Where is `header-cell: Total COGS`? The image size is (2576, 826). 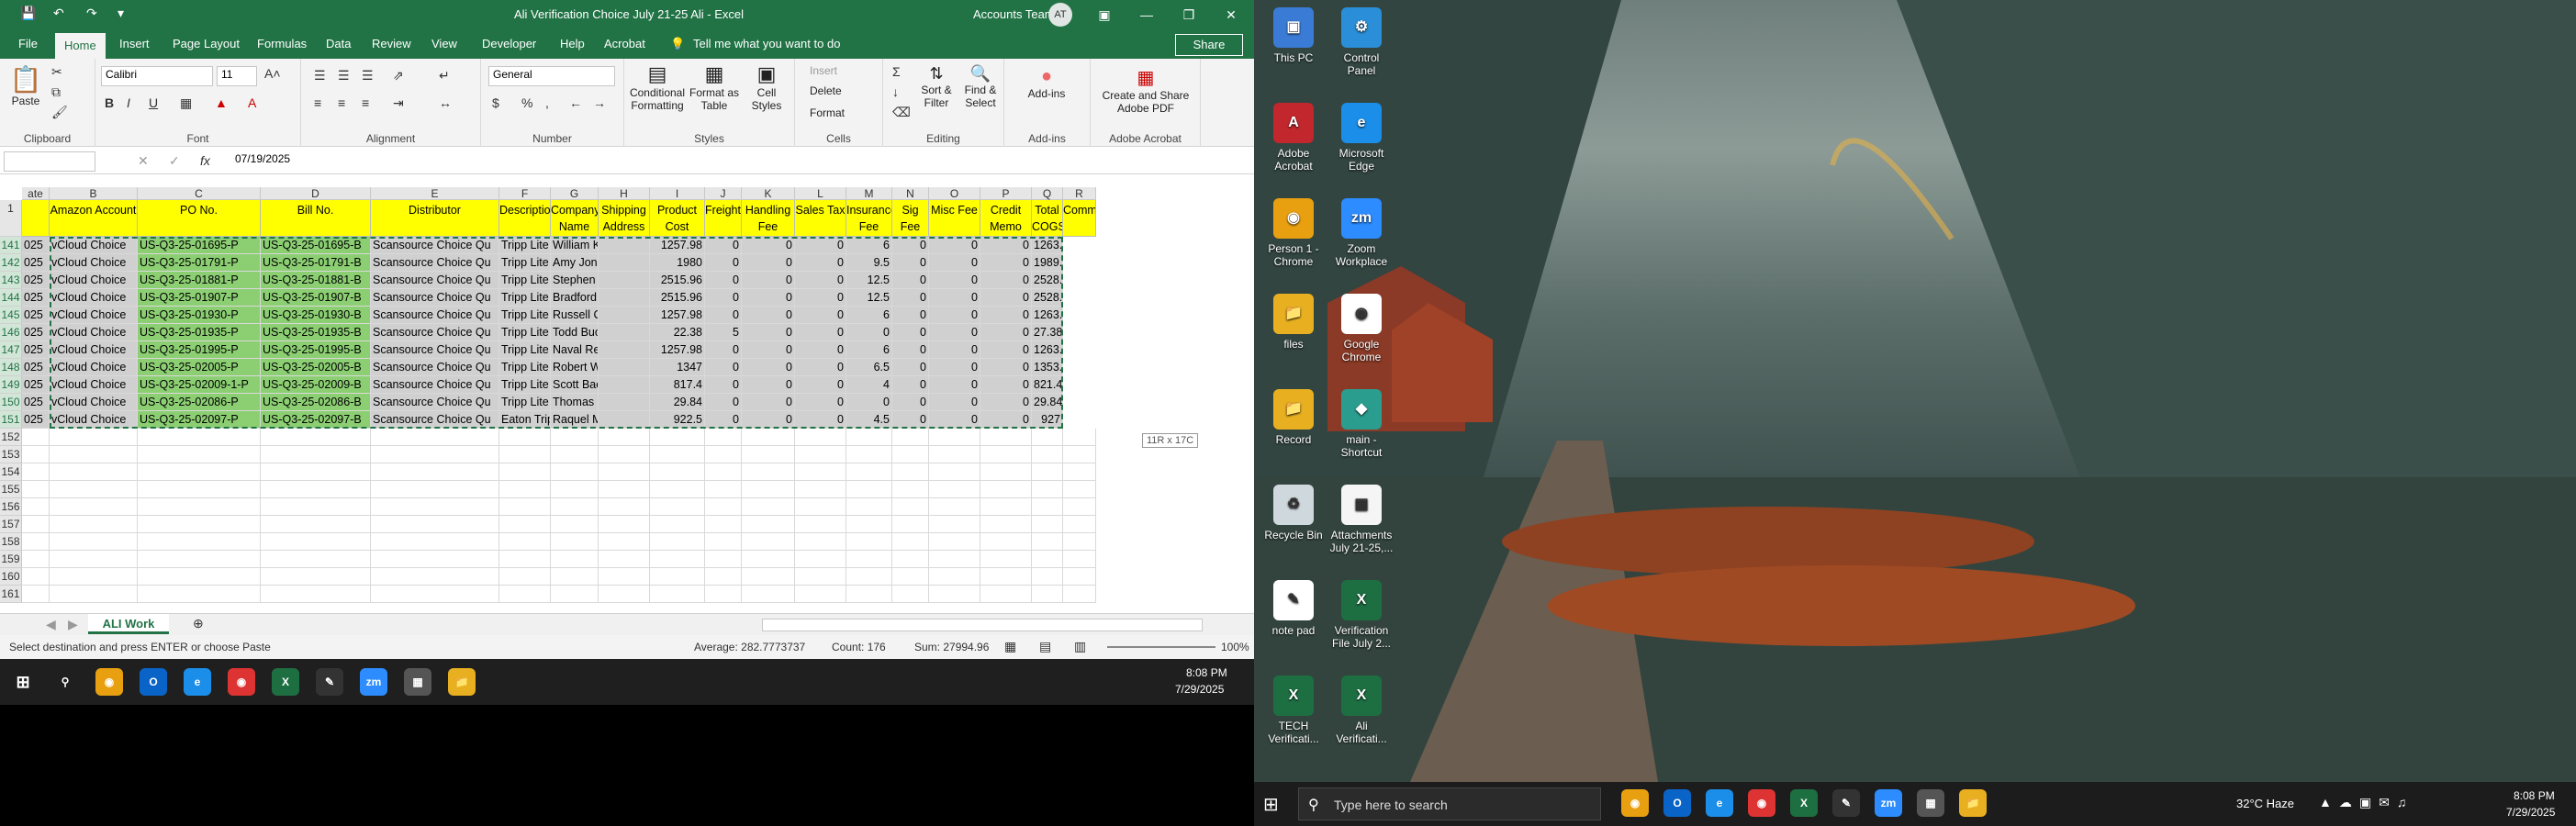 header-cell: Total COGS is located at coordinates (1047, 219).